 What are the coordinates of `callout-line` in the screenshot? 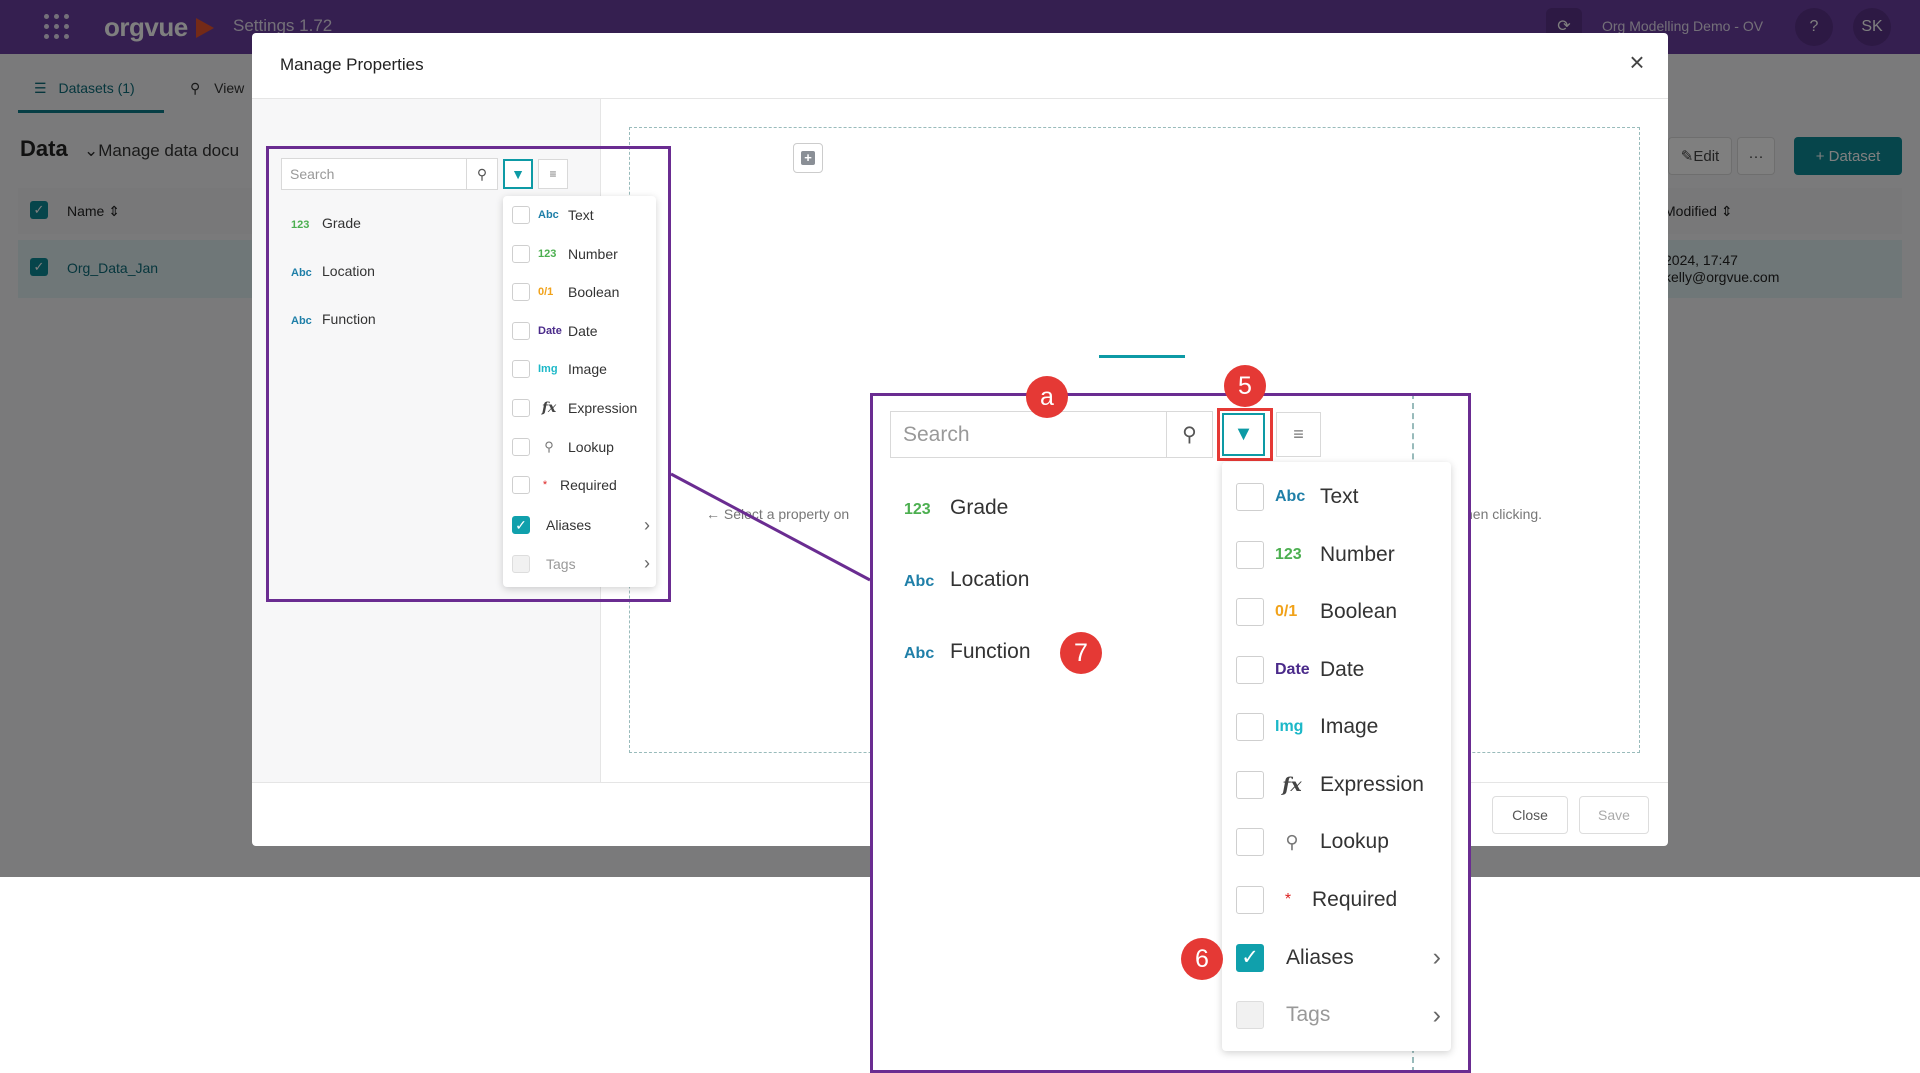 It's located at (770, 527).